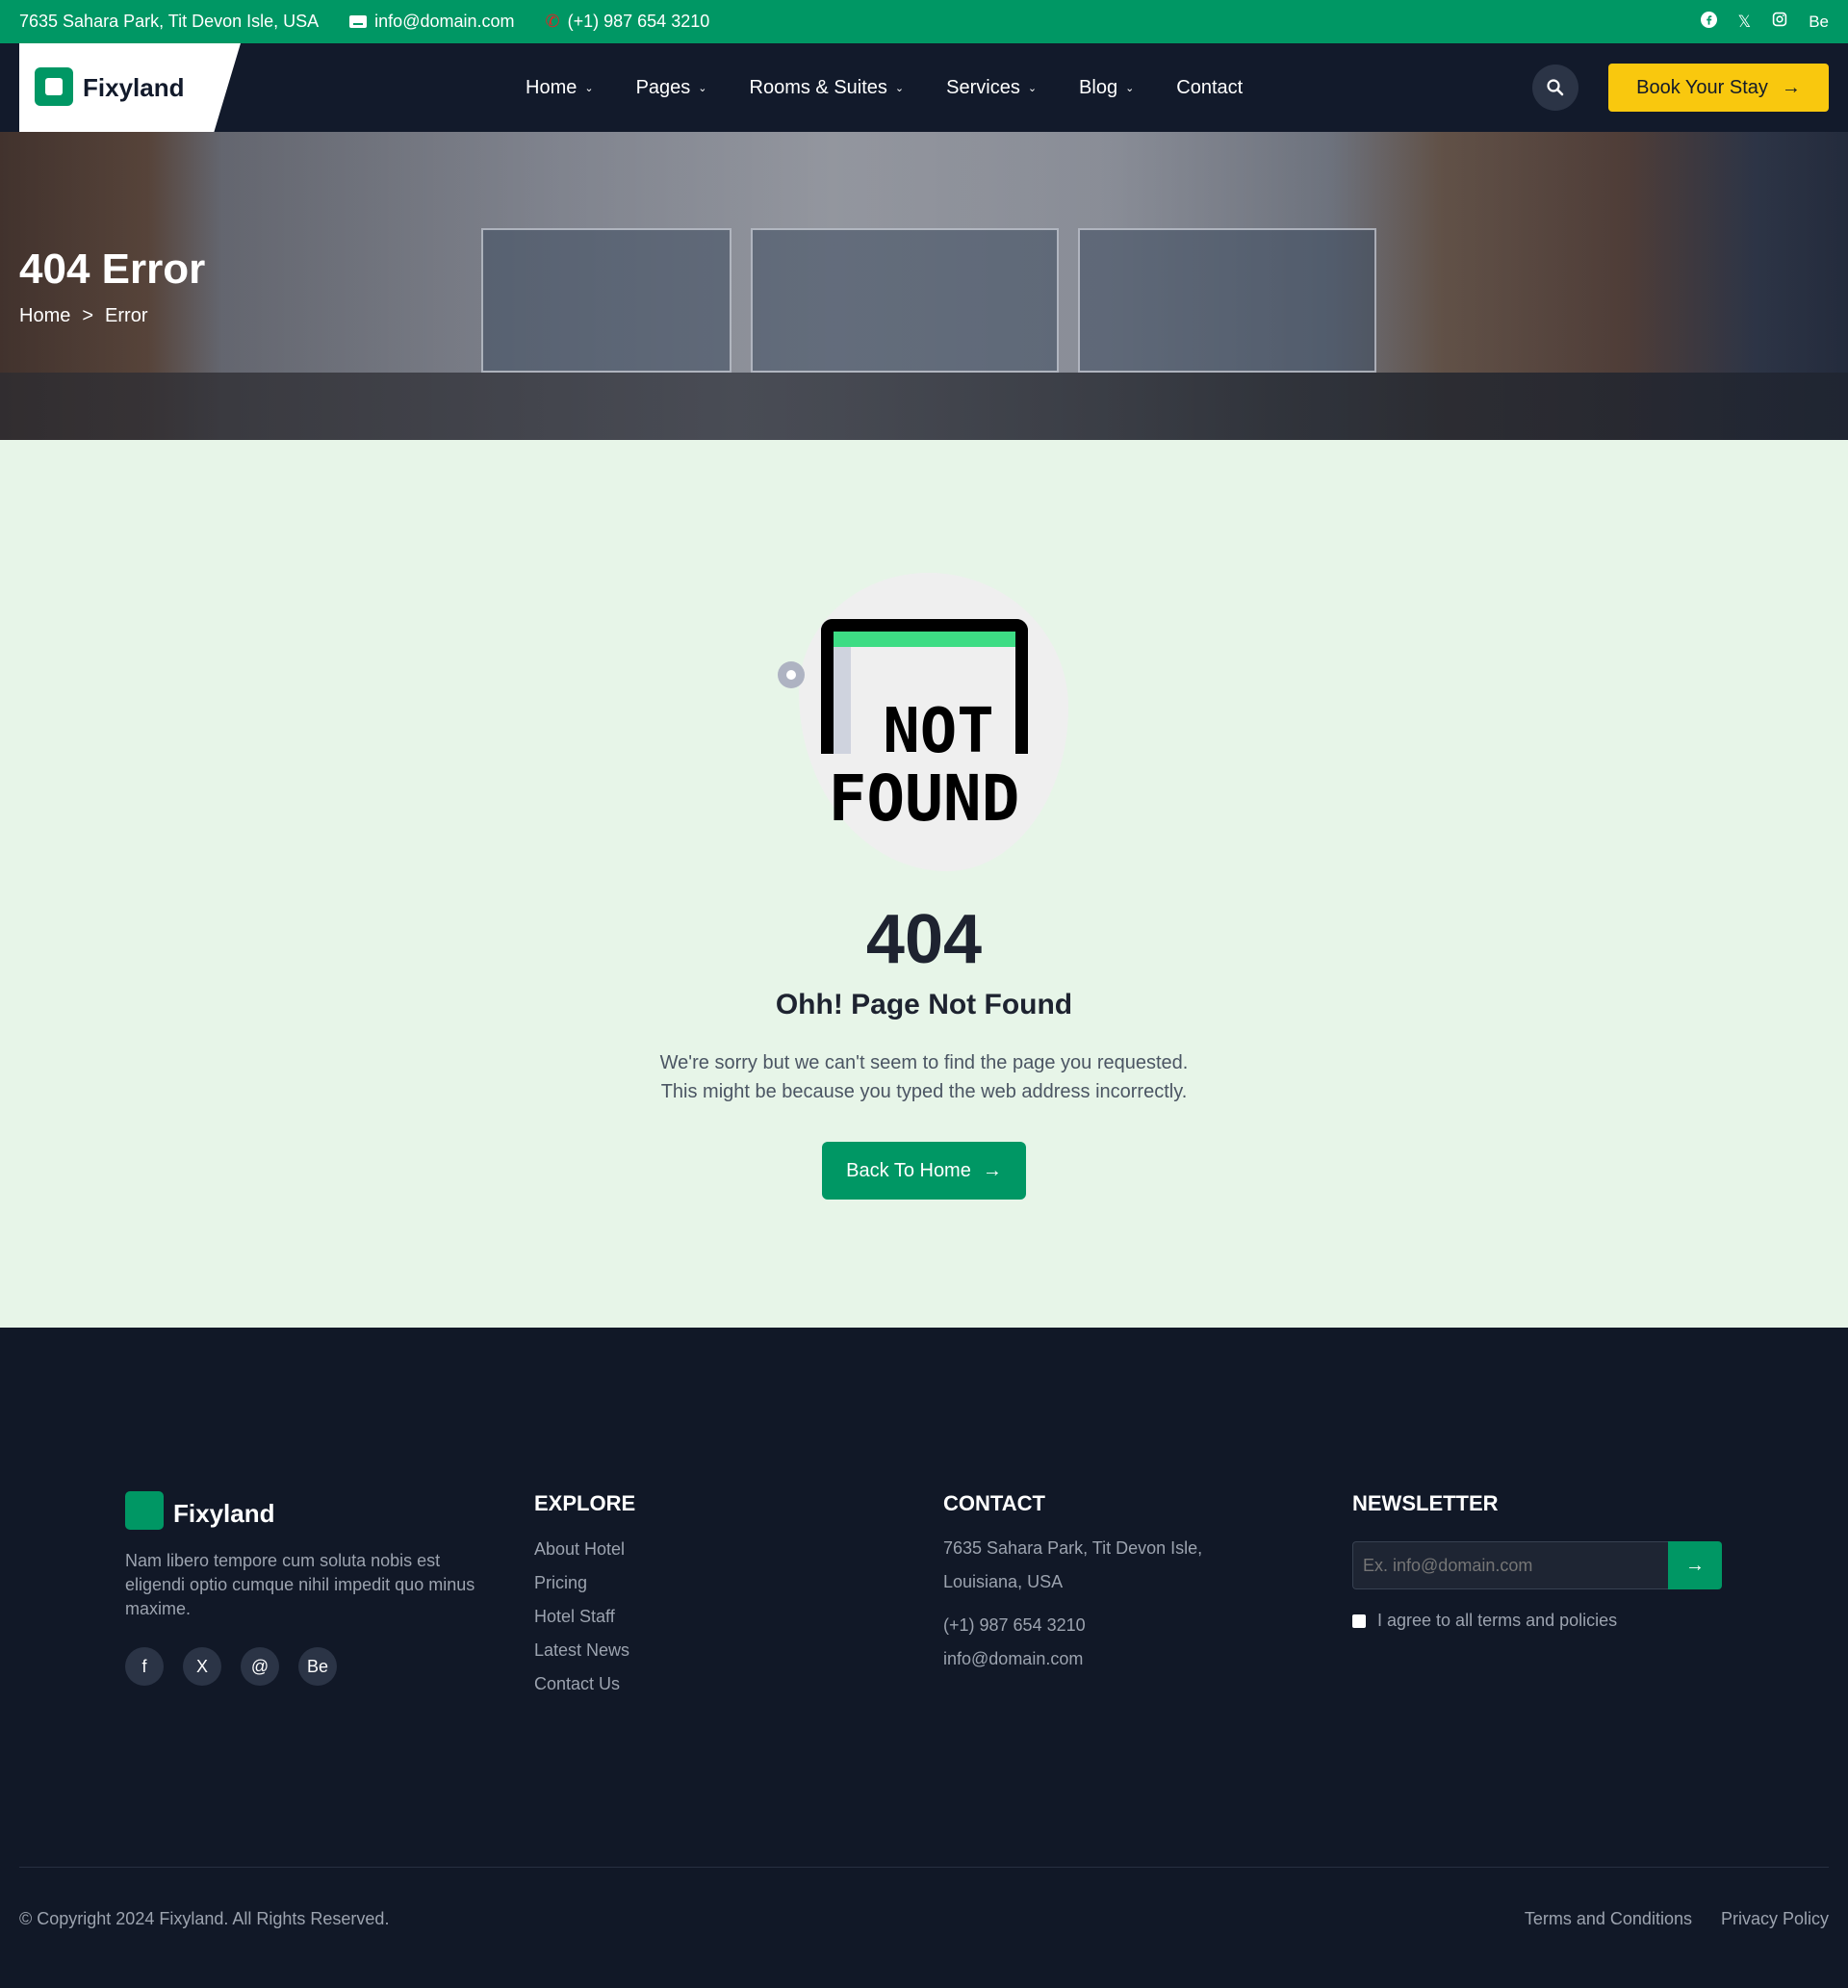  I want to click on not-found-text: NOT FOUND, so click(924, 766).